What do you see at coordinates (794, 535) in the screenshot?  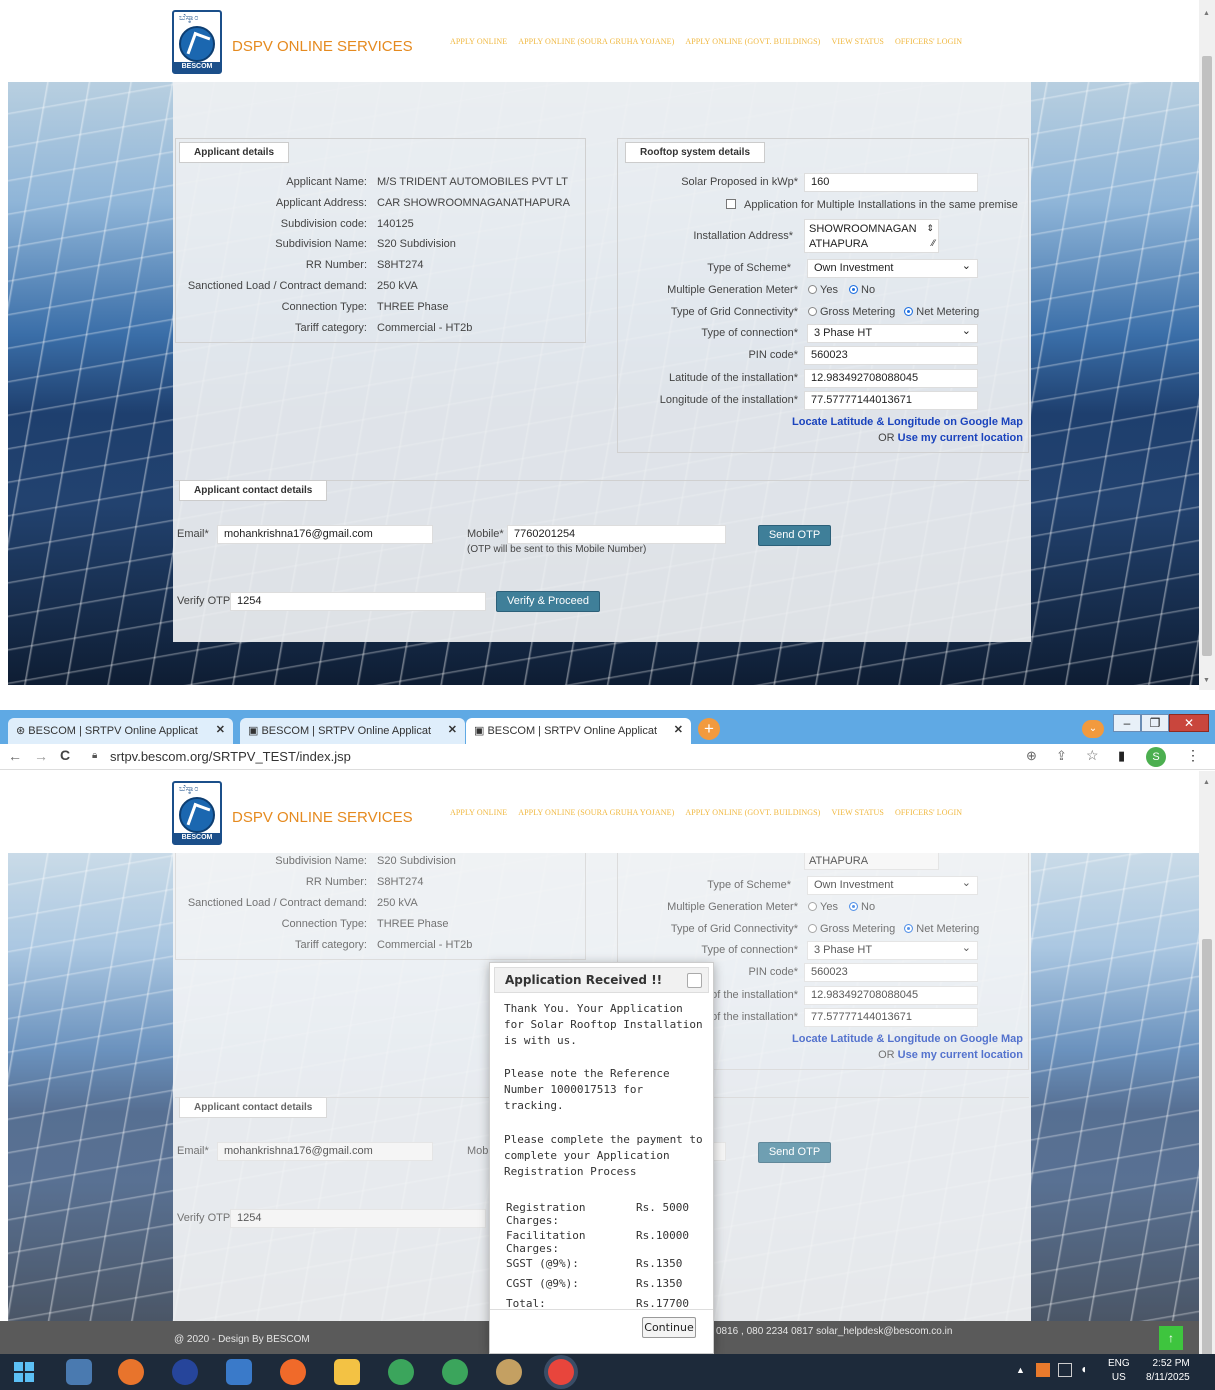 I see `send-otp-button: Send OTP` at bounding box center [794, 535].